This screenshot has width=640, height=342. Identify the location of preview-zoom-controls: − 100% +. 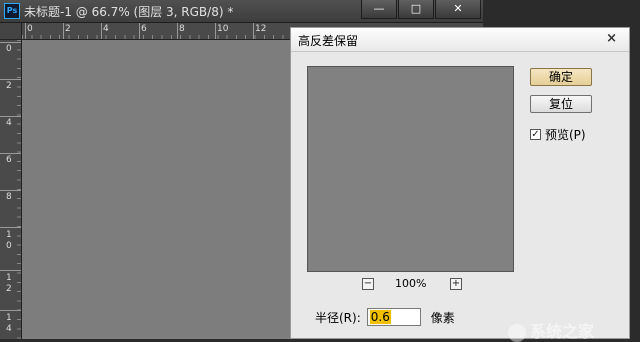
(410, 284).